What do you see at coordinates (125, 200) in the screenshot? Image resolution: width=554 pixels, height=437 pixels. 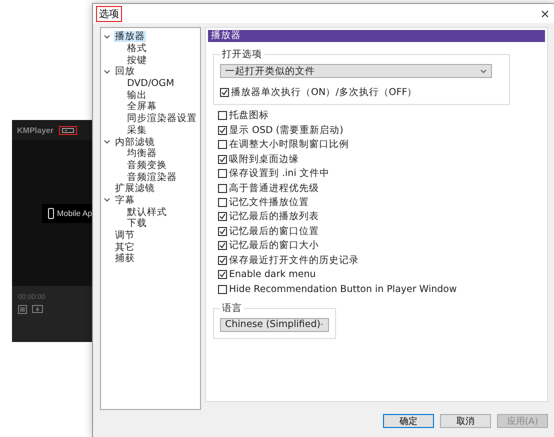 I see `tree-item: 字幕` at bounding box center [125, 200].